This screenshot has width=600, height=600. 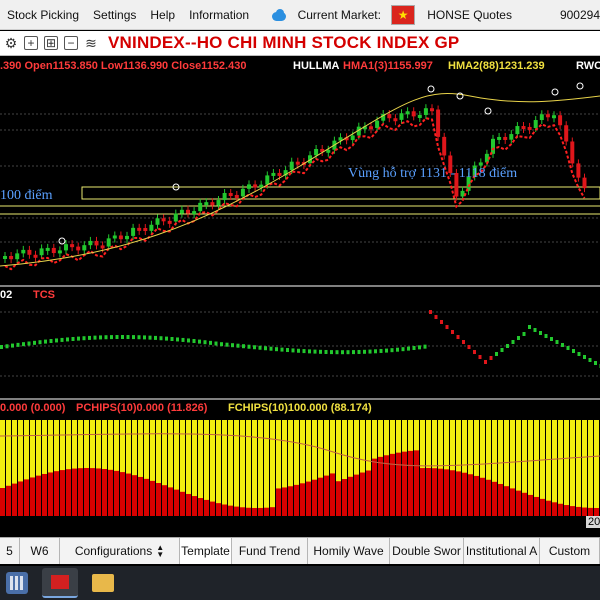 I want to click on market-name: HONSE Quotes, so click(x=469, y=15).